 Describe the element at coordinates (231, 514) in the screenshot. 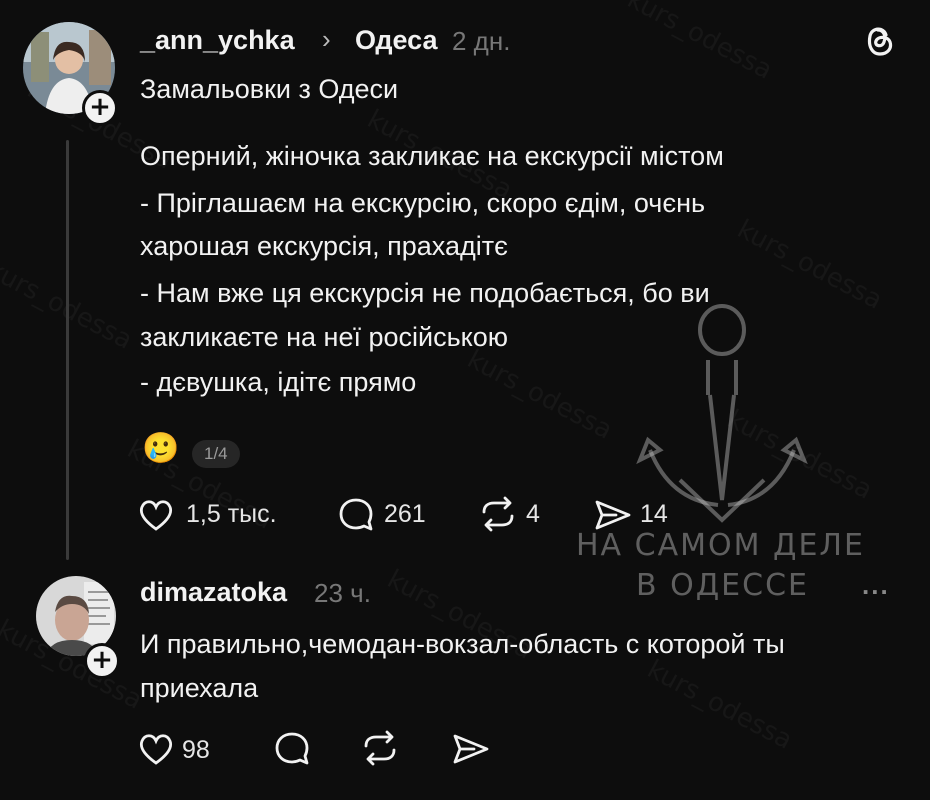

I see `like-count: 1,5 тыс.` at that location.